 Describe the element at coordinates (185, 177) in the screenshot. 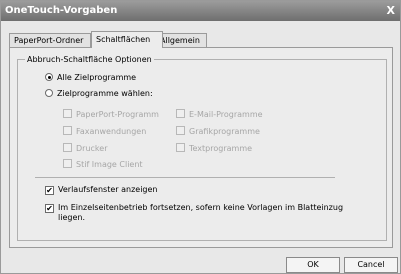

I see `separator` at that location.